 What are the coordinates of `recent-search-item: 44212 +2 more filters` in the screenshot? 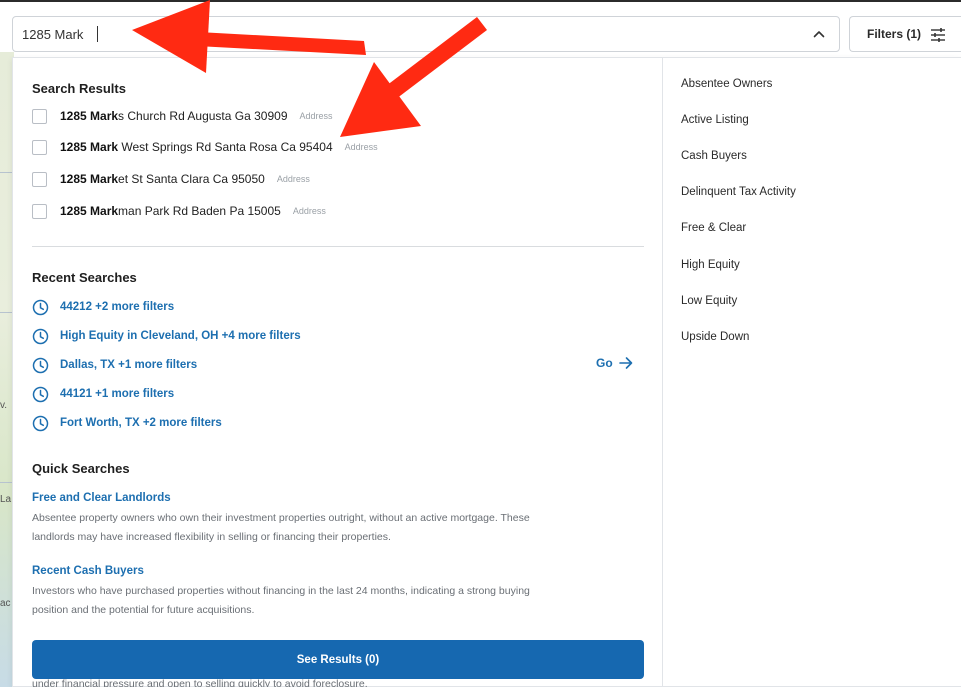 It's located at (103, 307).